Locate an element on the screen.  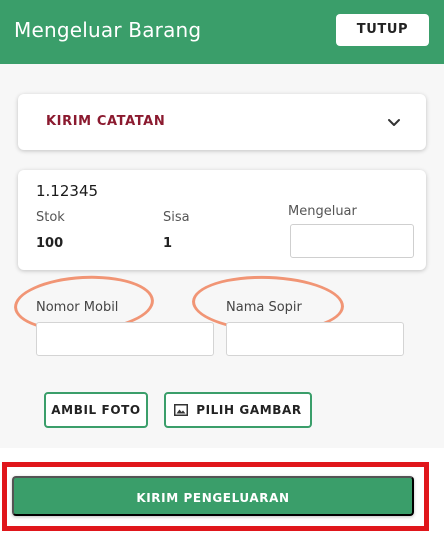
image-icon is located at coordinates (181, 410).